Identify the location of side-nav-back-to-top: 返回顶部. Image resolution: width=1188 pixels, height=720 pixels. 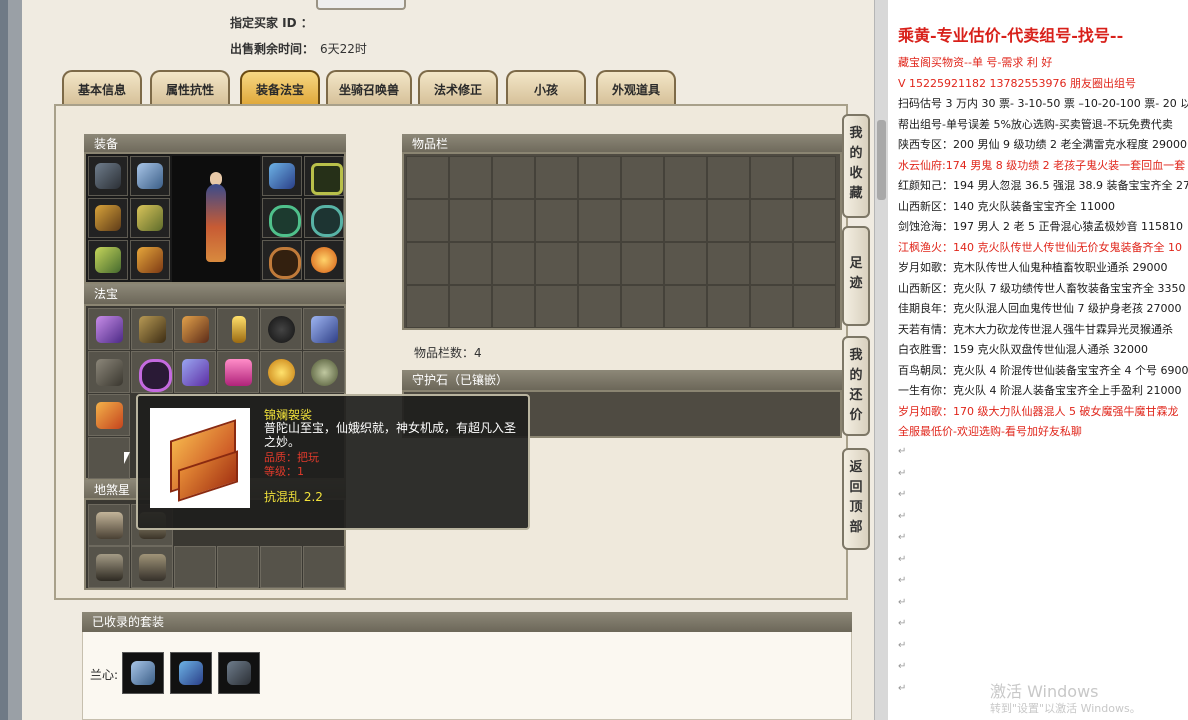
(856, 499).